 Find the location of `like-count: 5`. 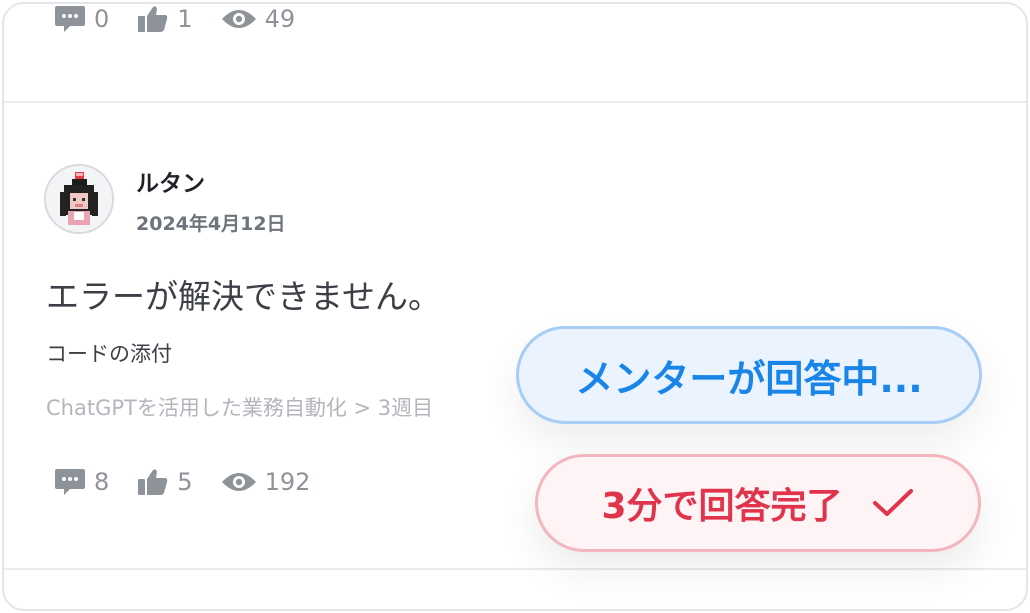

like-count: 5 is located at coordinates (165, 482).